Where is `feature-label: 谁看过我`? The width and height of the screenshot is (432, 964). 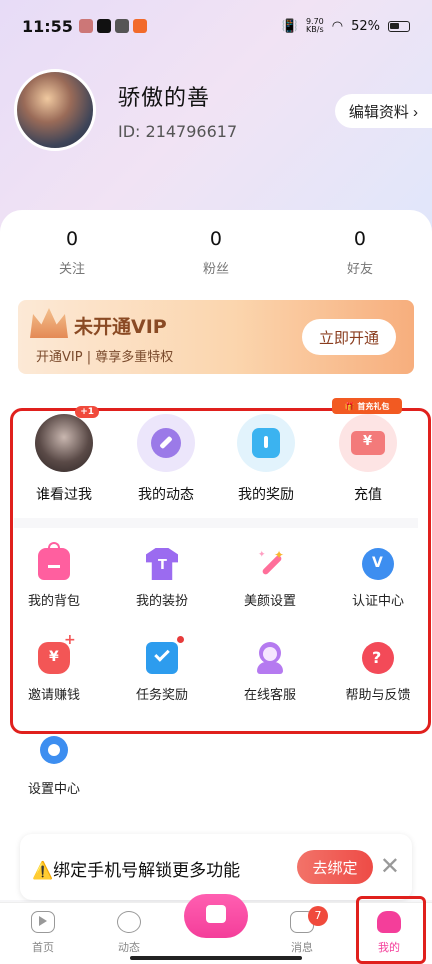 feature-label: 谁看过我 is located at coordinates (64, 495).